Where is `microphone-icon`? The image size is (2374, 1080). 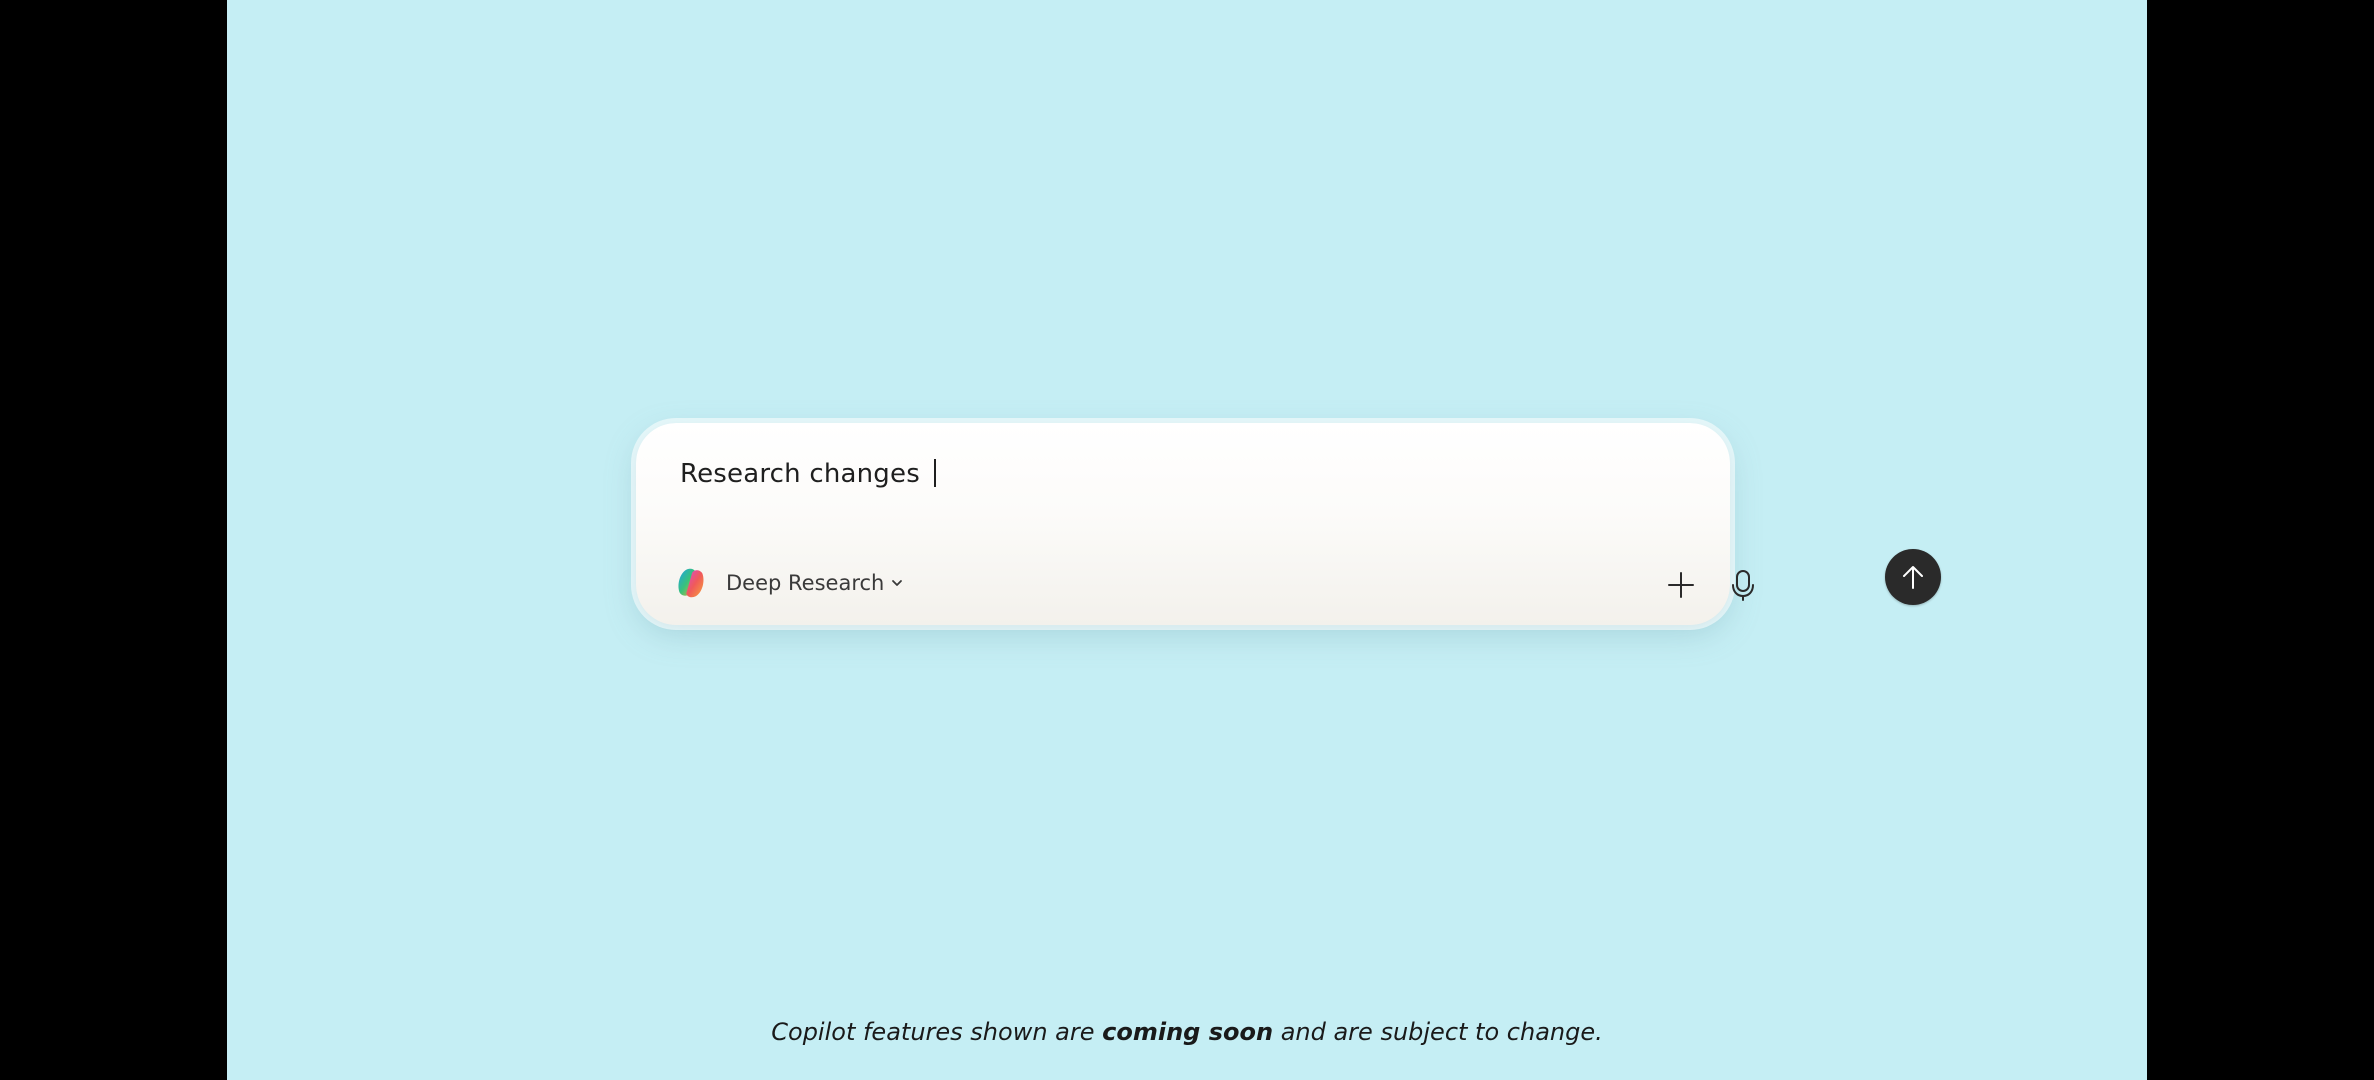
microphone-icon is located at coordinates (1743, 585).